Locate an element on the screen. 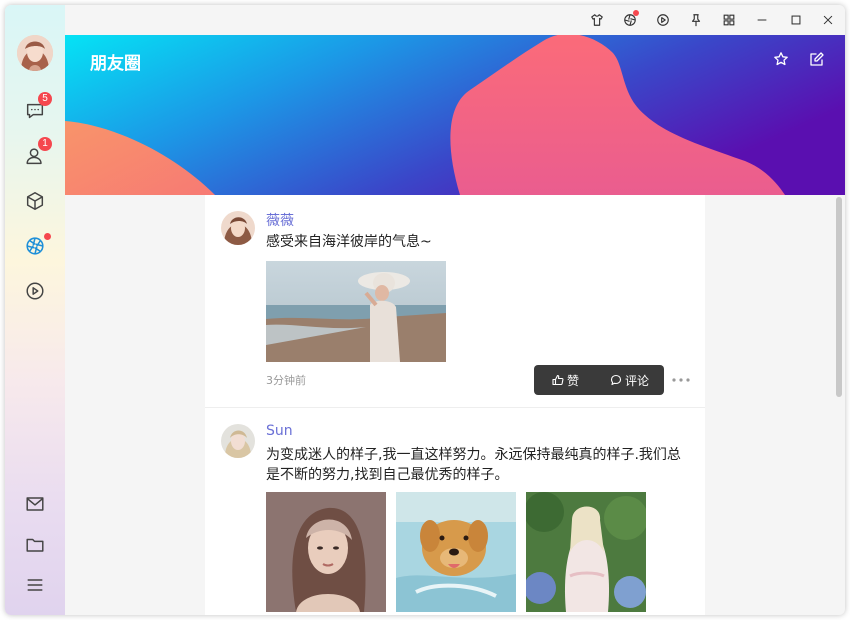 This screenshot has height=620, width=850. comment-button: 评论 is located at coordinates (629, 380).